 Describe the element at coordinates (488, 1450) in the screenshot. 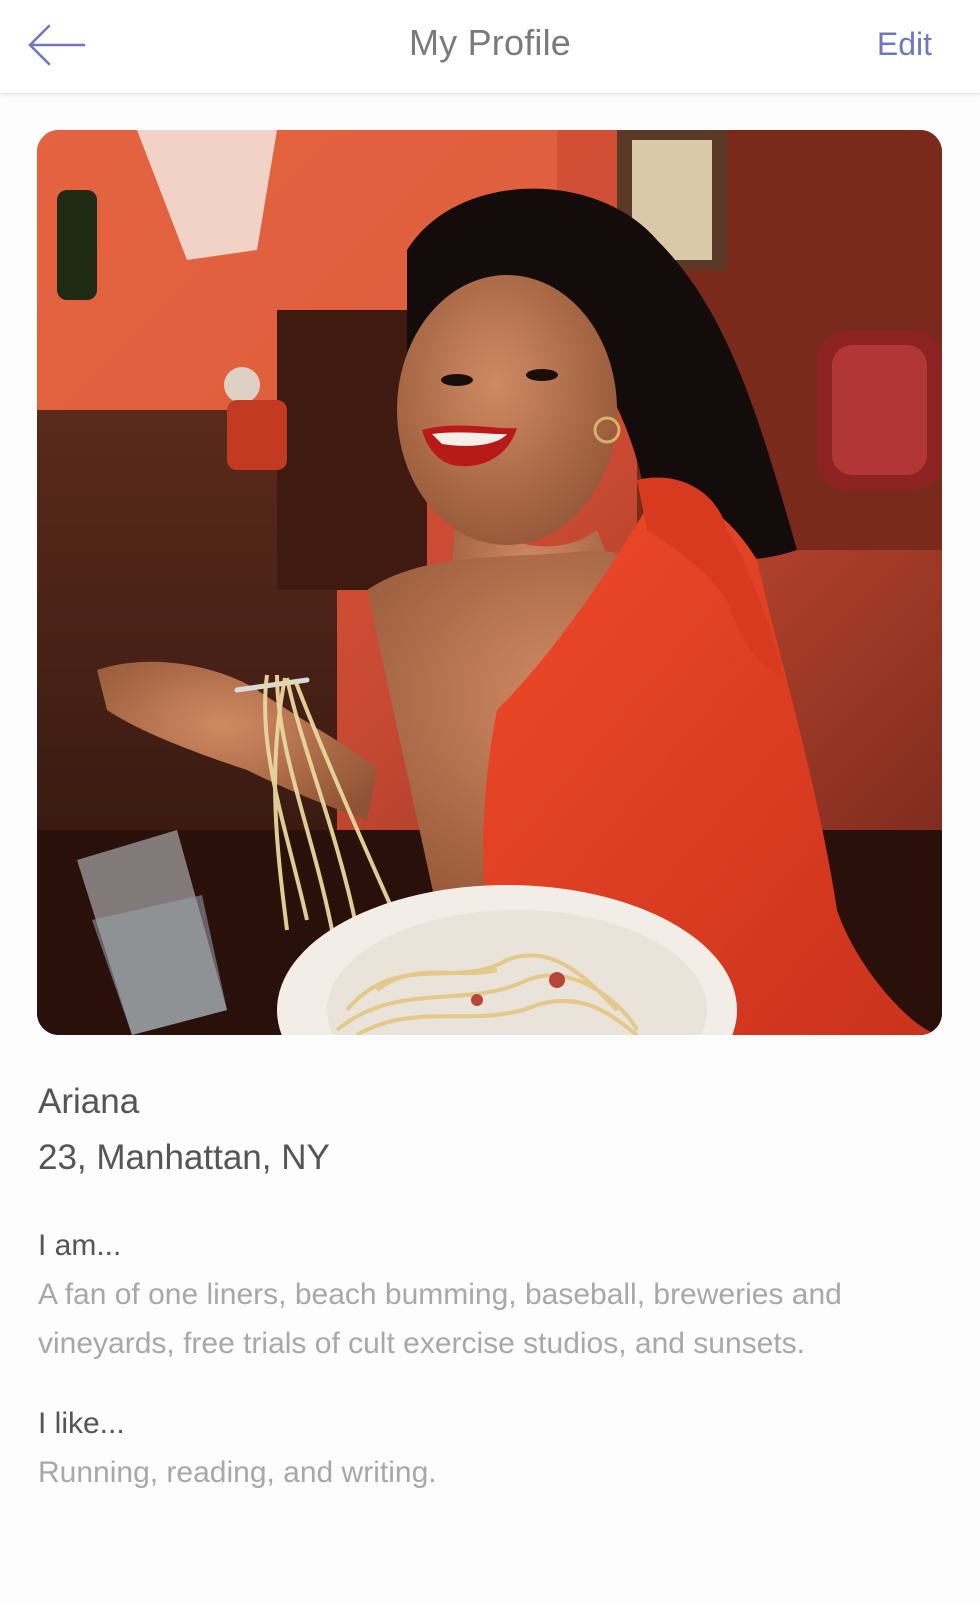

I see `section-i-like: I like... Running, reading, and writing.` at that location.